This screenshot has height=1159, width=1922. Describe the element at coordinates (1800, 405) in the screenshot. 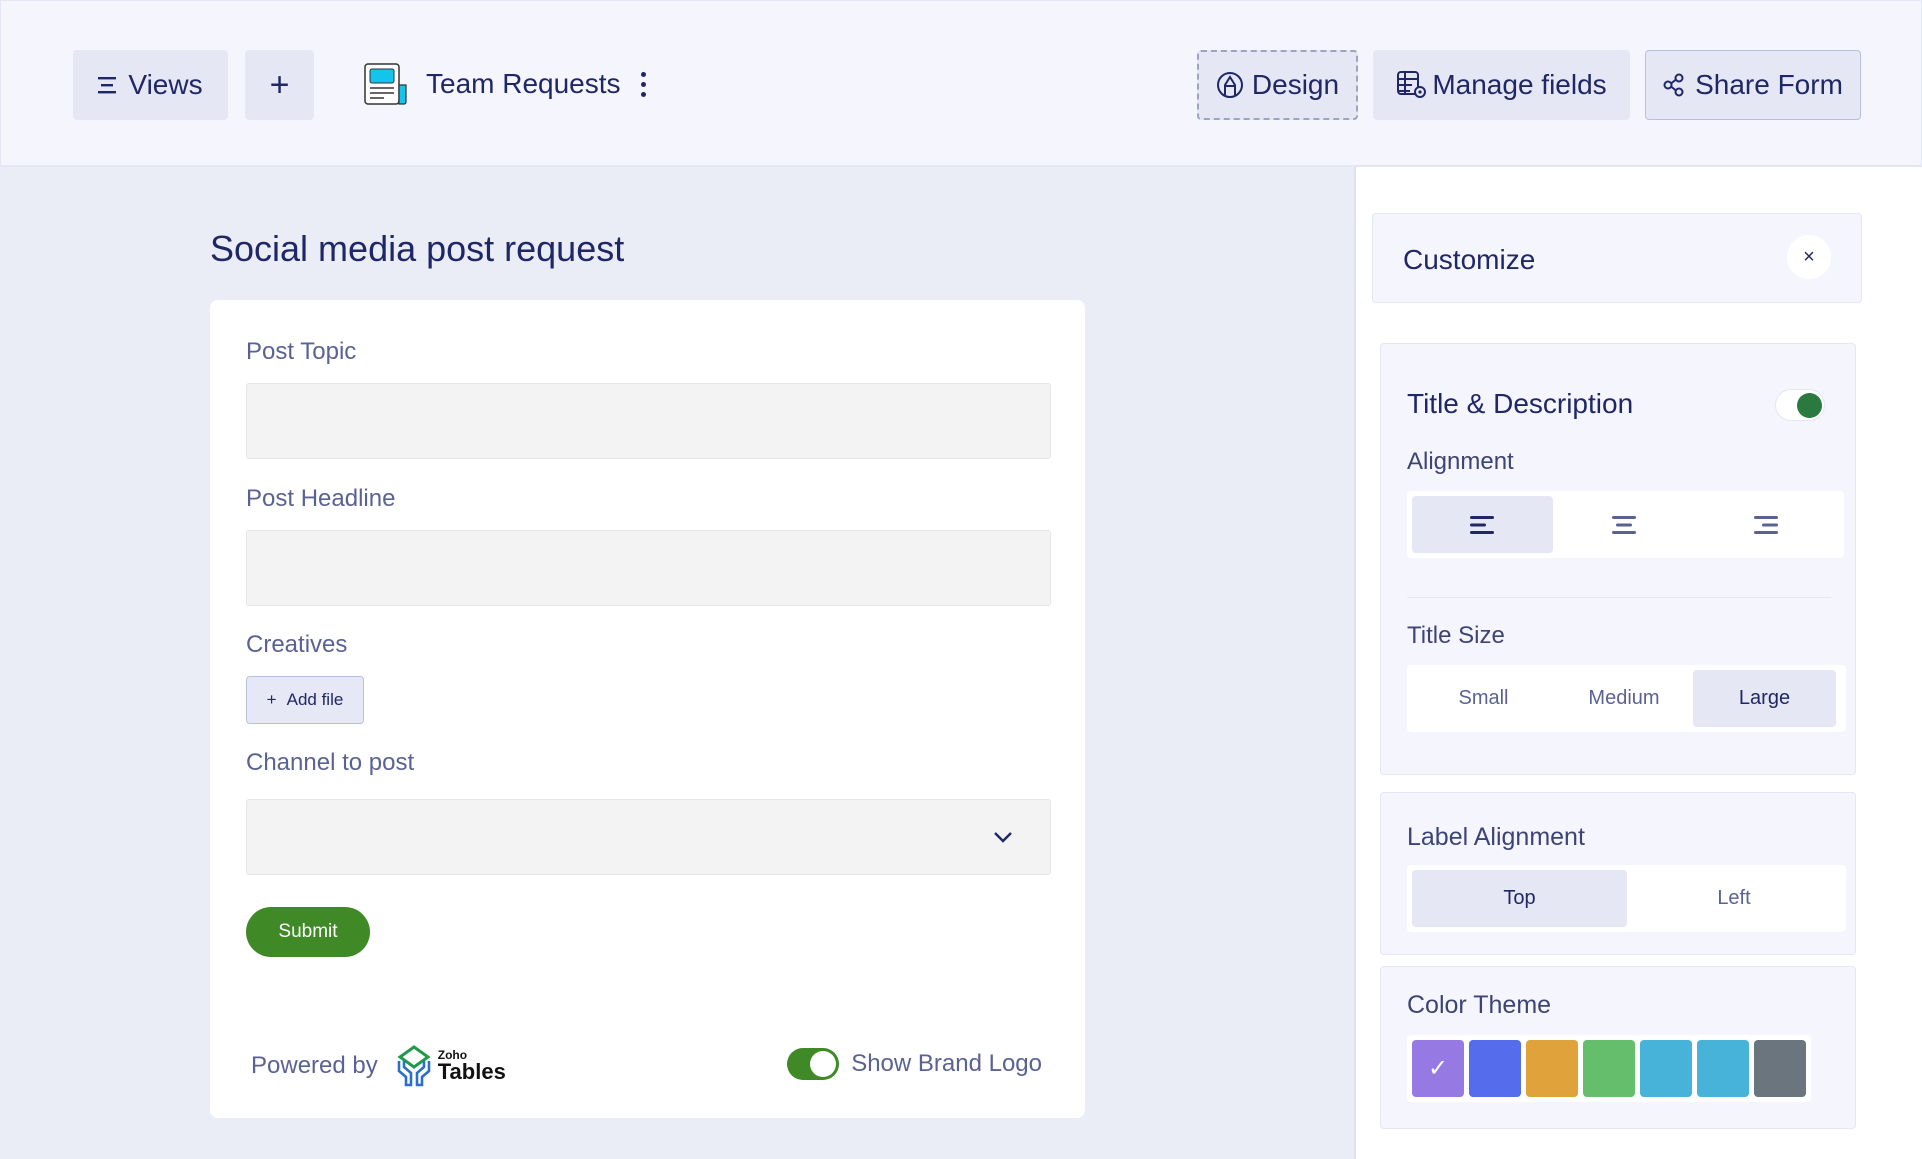

I see `title-description-toggle` at that location.